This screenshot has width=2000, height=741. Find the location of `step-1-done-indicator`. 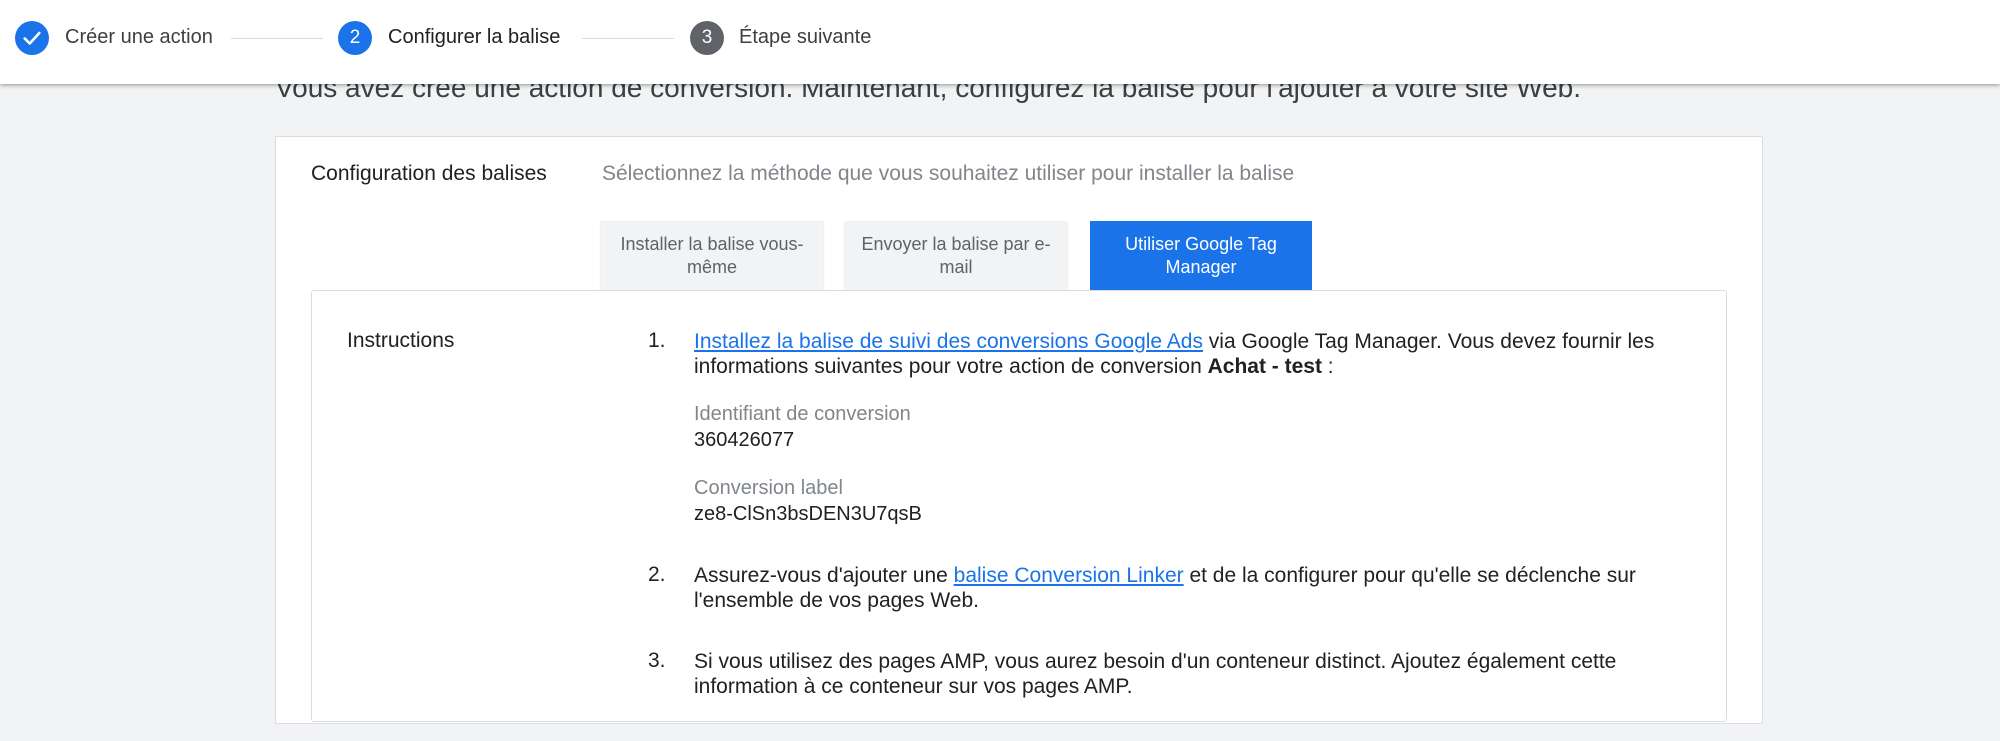

step-1-done-indicator is located at coordinates (32, 38).